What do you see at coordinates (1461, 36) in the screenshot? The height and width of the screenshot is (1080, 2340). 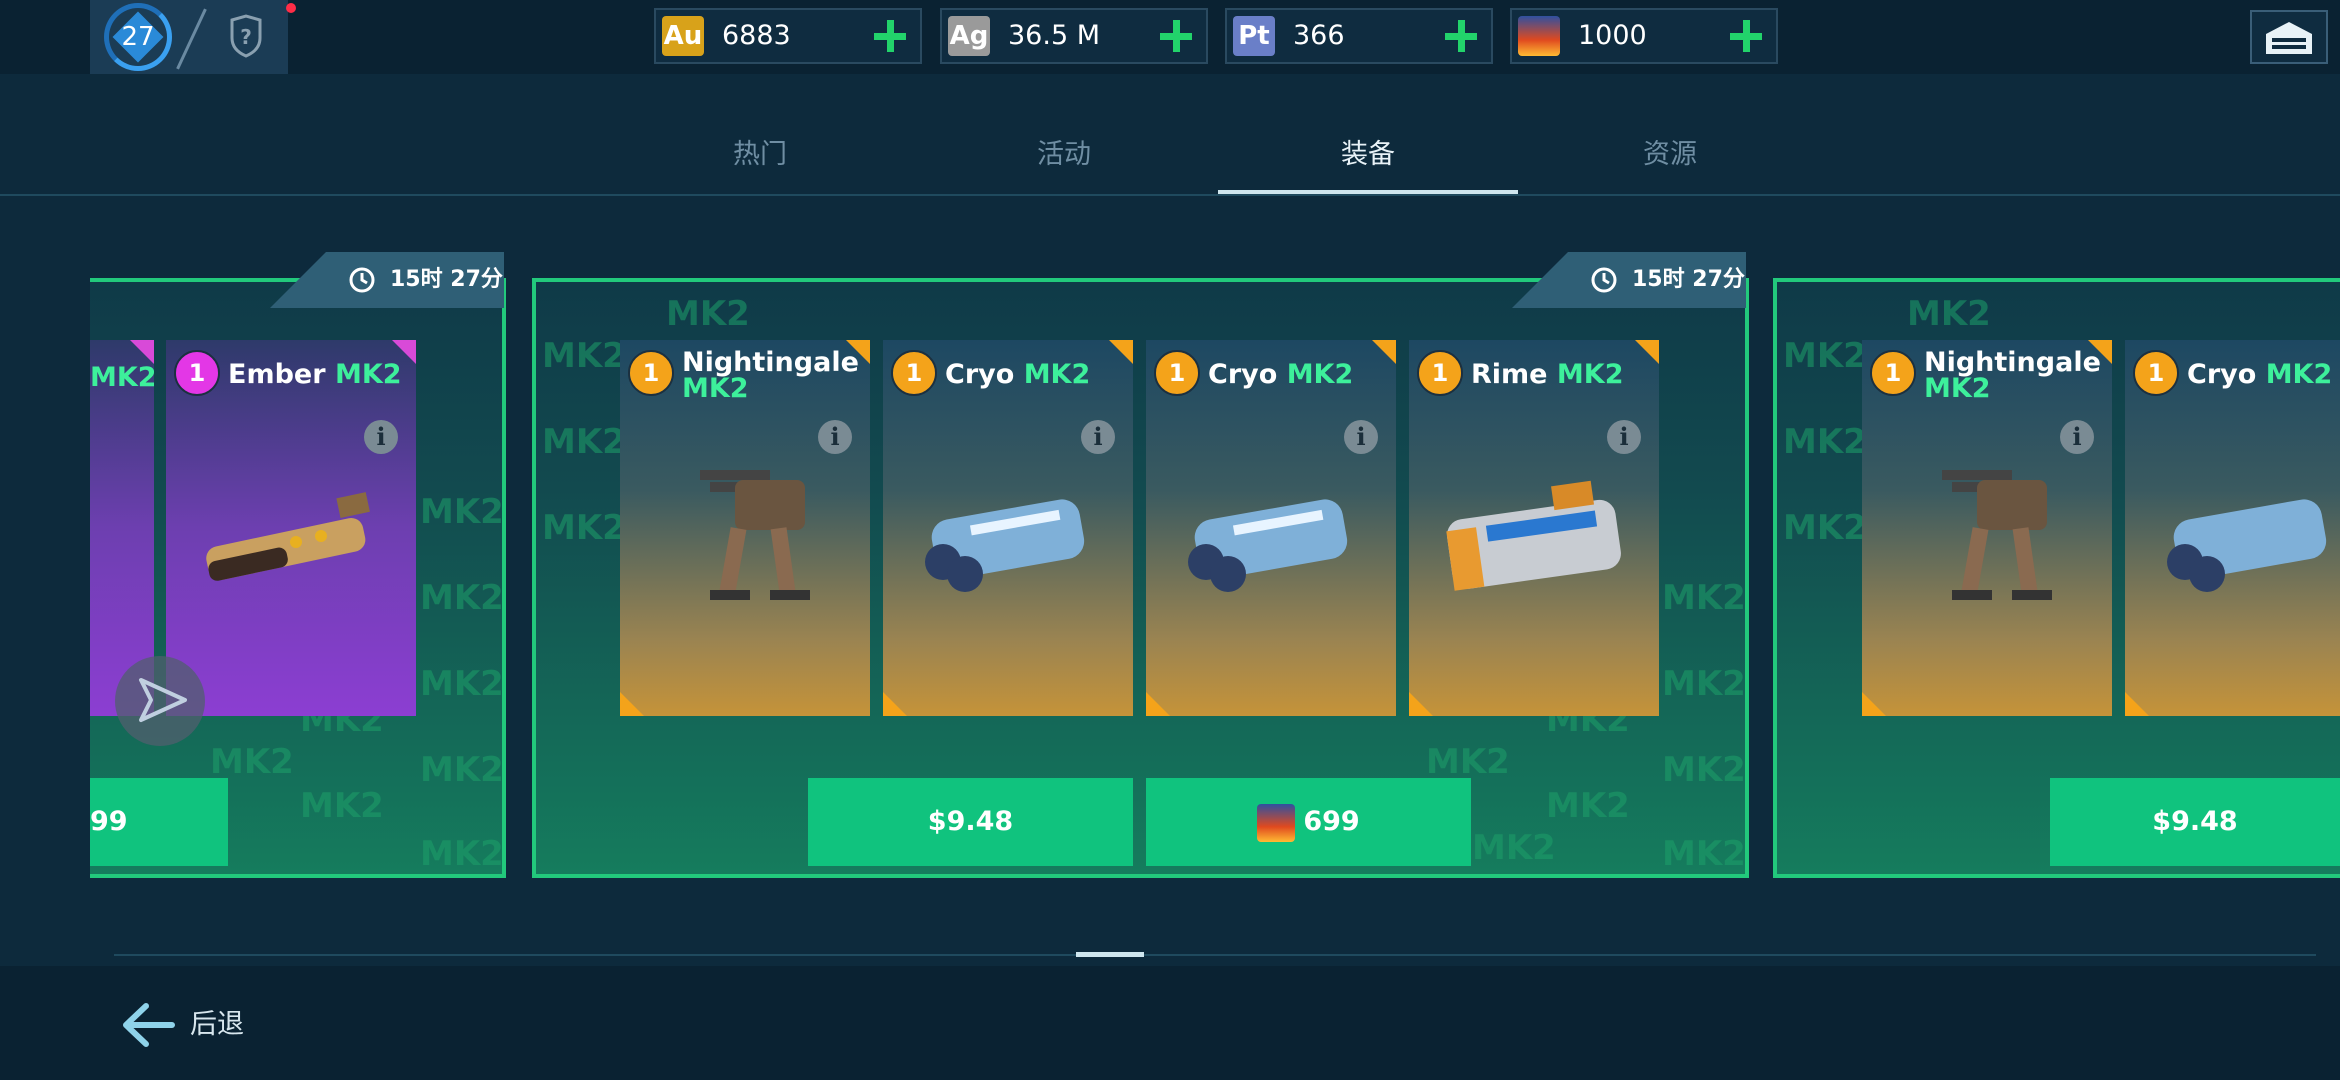 I see `add-platinum-button` at bounding box center [1461, 36].